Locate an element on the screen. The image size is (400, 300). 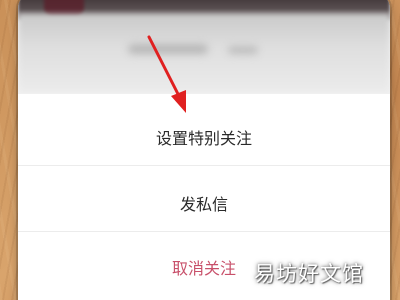
send-private-message-label: 发私信 is located at coordinates (203, 204).